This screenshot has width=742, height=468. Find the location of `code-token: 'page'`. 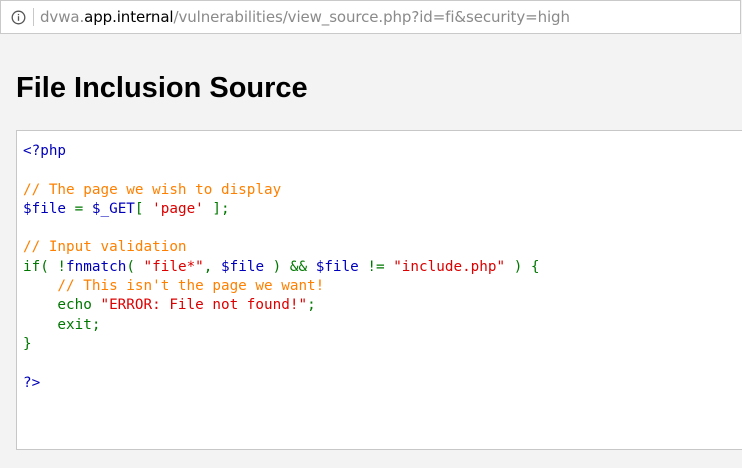

code-token: 'page' is located at coordinates (178, 208).